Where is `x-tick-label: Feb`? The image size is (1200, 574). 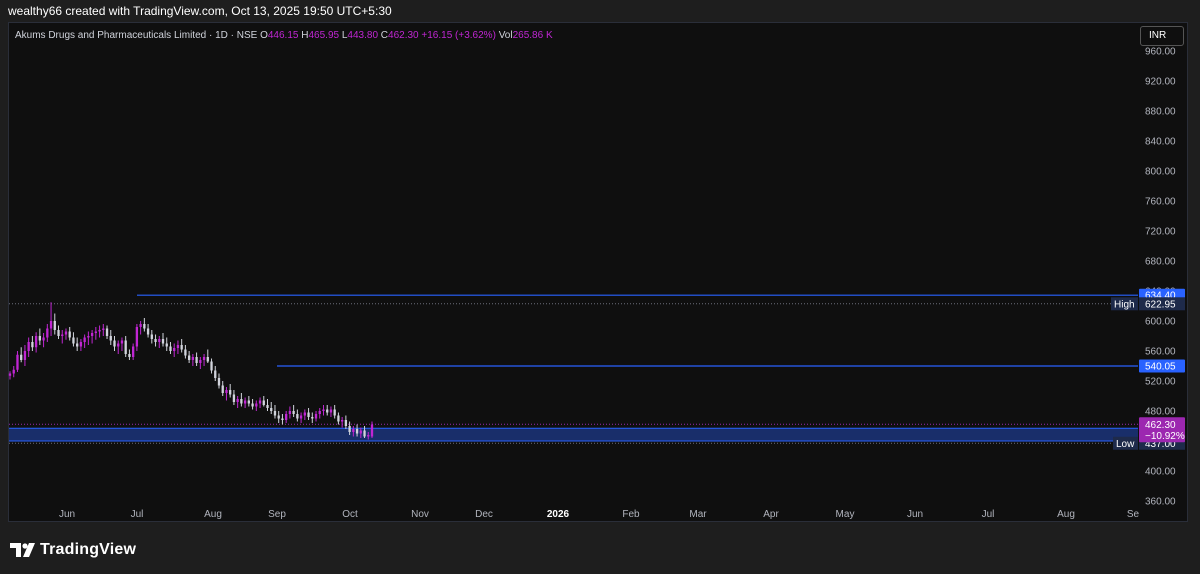 x-tick-label: Feb is located at coordinates (631, 514).